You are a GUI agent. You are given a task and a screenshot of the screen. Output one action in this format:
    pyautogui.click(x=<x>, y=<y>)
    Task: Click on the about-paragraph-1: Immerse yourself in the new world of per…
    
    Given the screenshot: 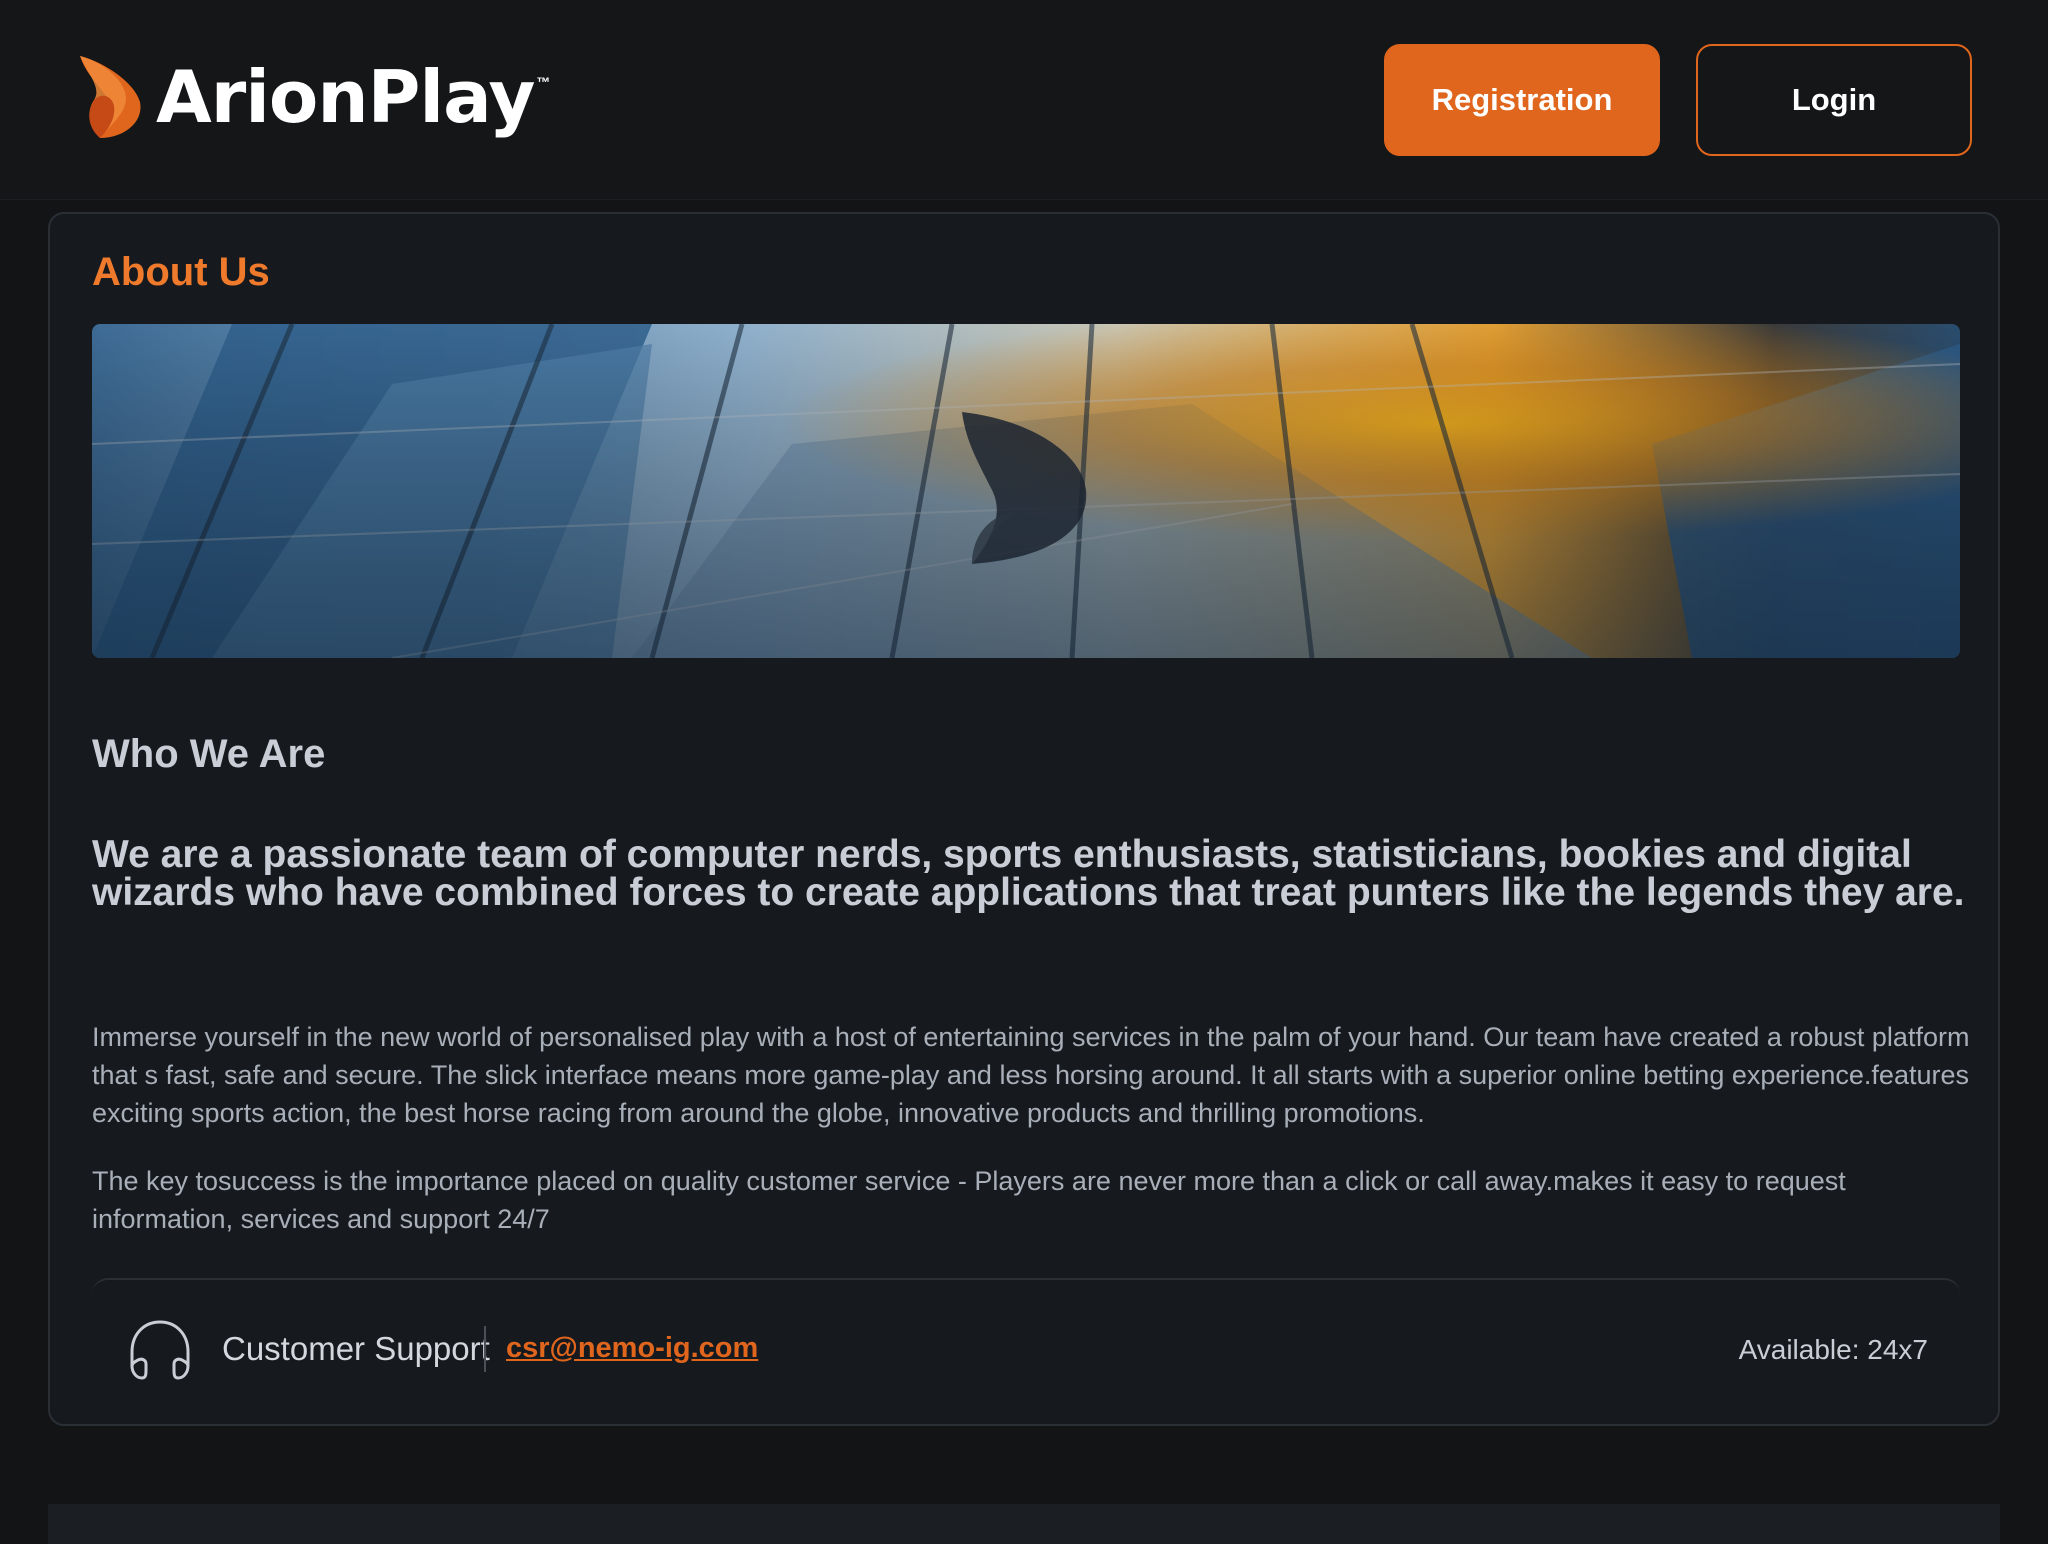 What is the action you would take?
    pyautogui.click(x=1031, y=1075)
    